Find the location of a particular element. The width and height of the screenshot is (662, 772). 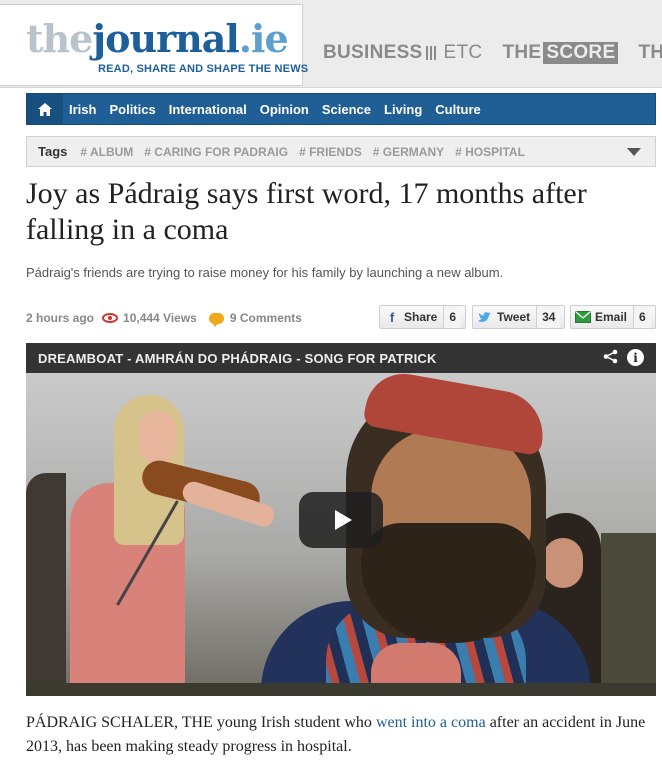

tag-friends: # FRIENDS is located at coordinates (330, 152).